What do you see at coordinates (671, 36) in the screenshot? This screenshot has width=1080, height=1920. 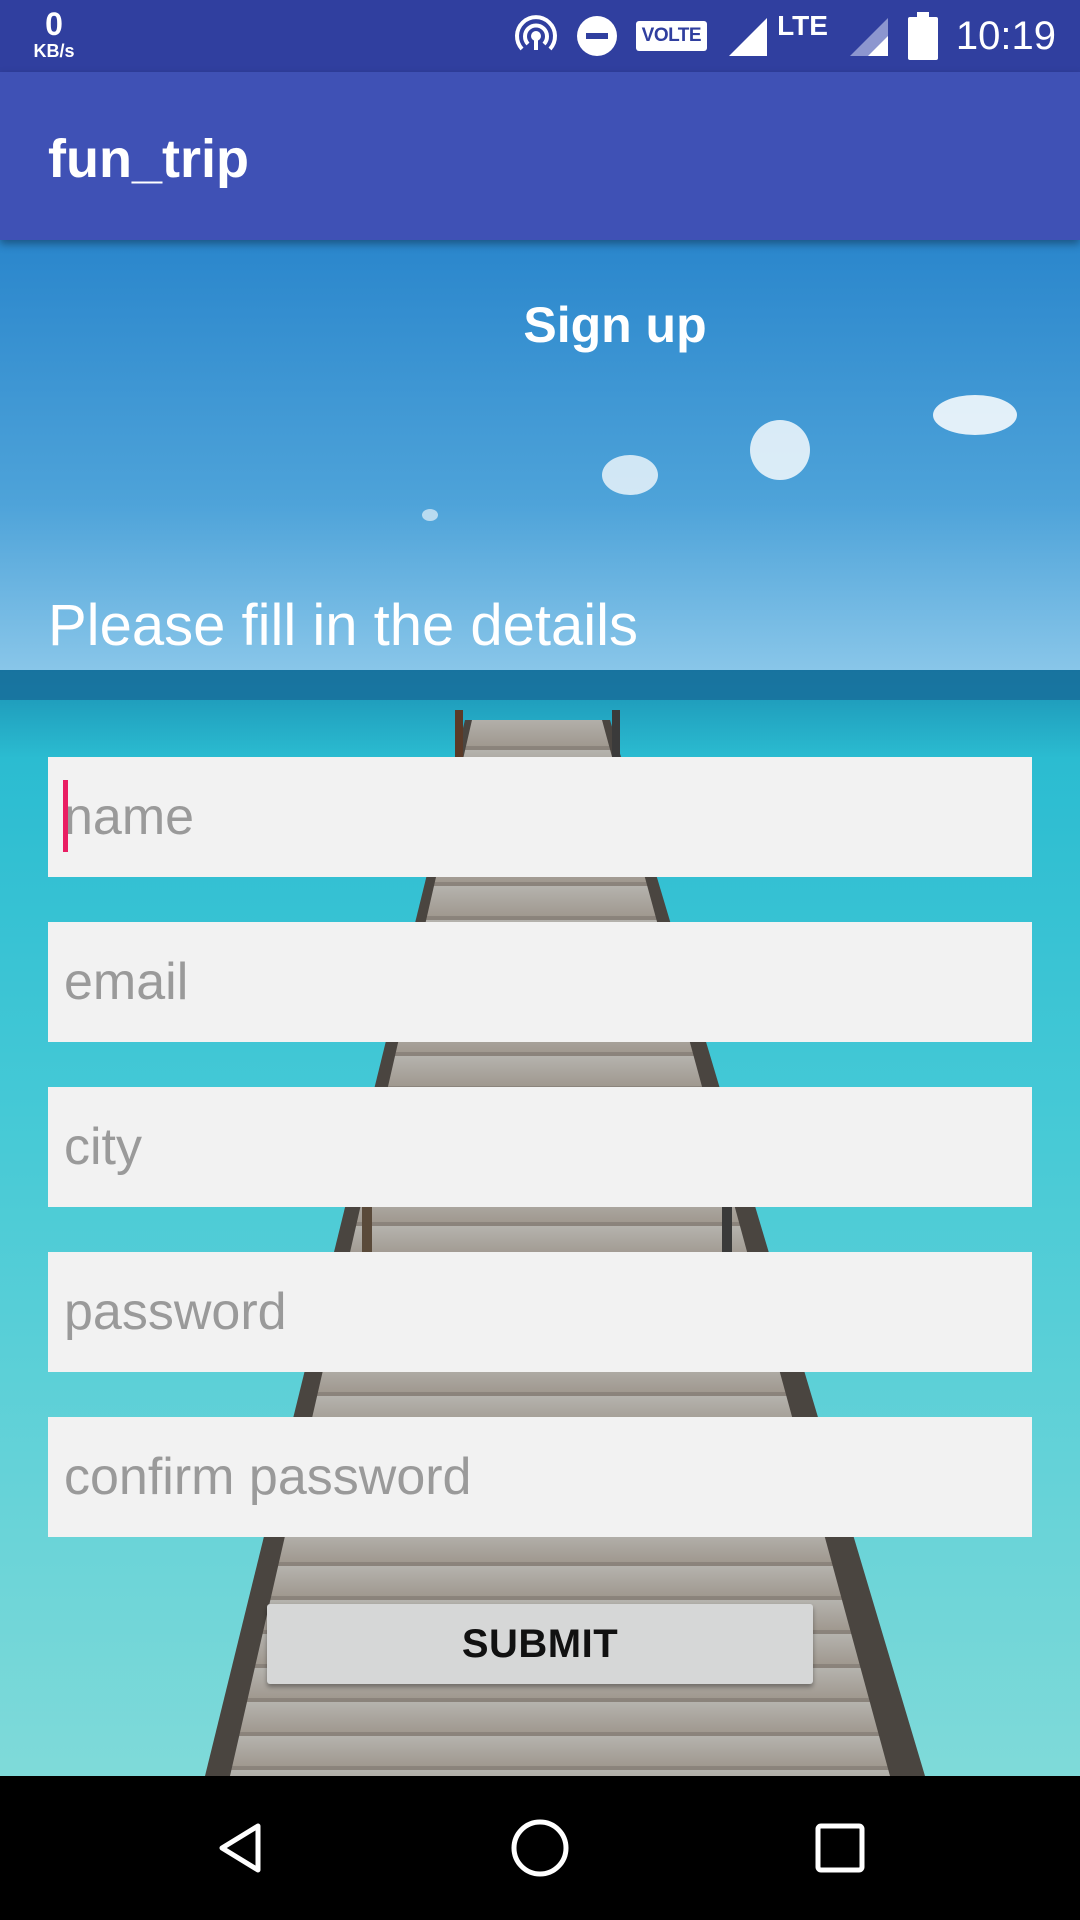 I see `volte-badge: VOLTE` at bounding box center [671, 36].